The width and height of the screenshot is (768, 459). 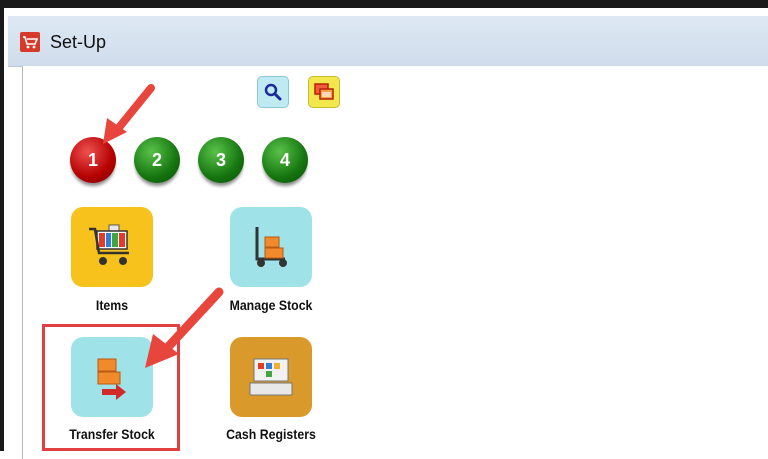 I want to click on shopping-cart-icon, so click(x=109, y=244).